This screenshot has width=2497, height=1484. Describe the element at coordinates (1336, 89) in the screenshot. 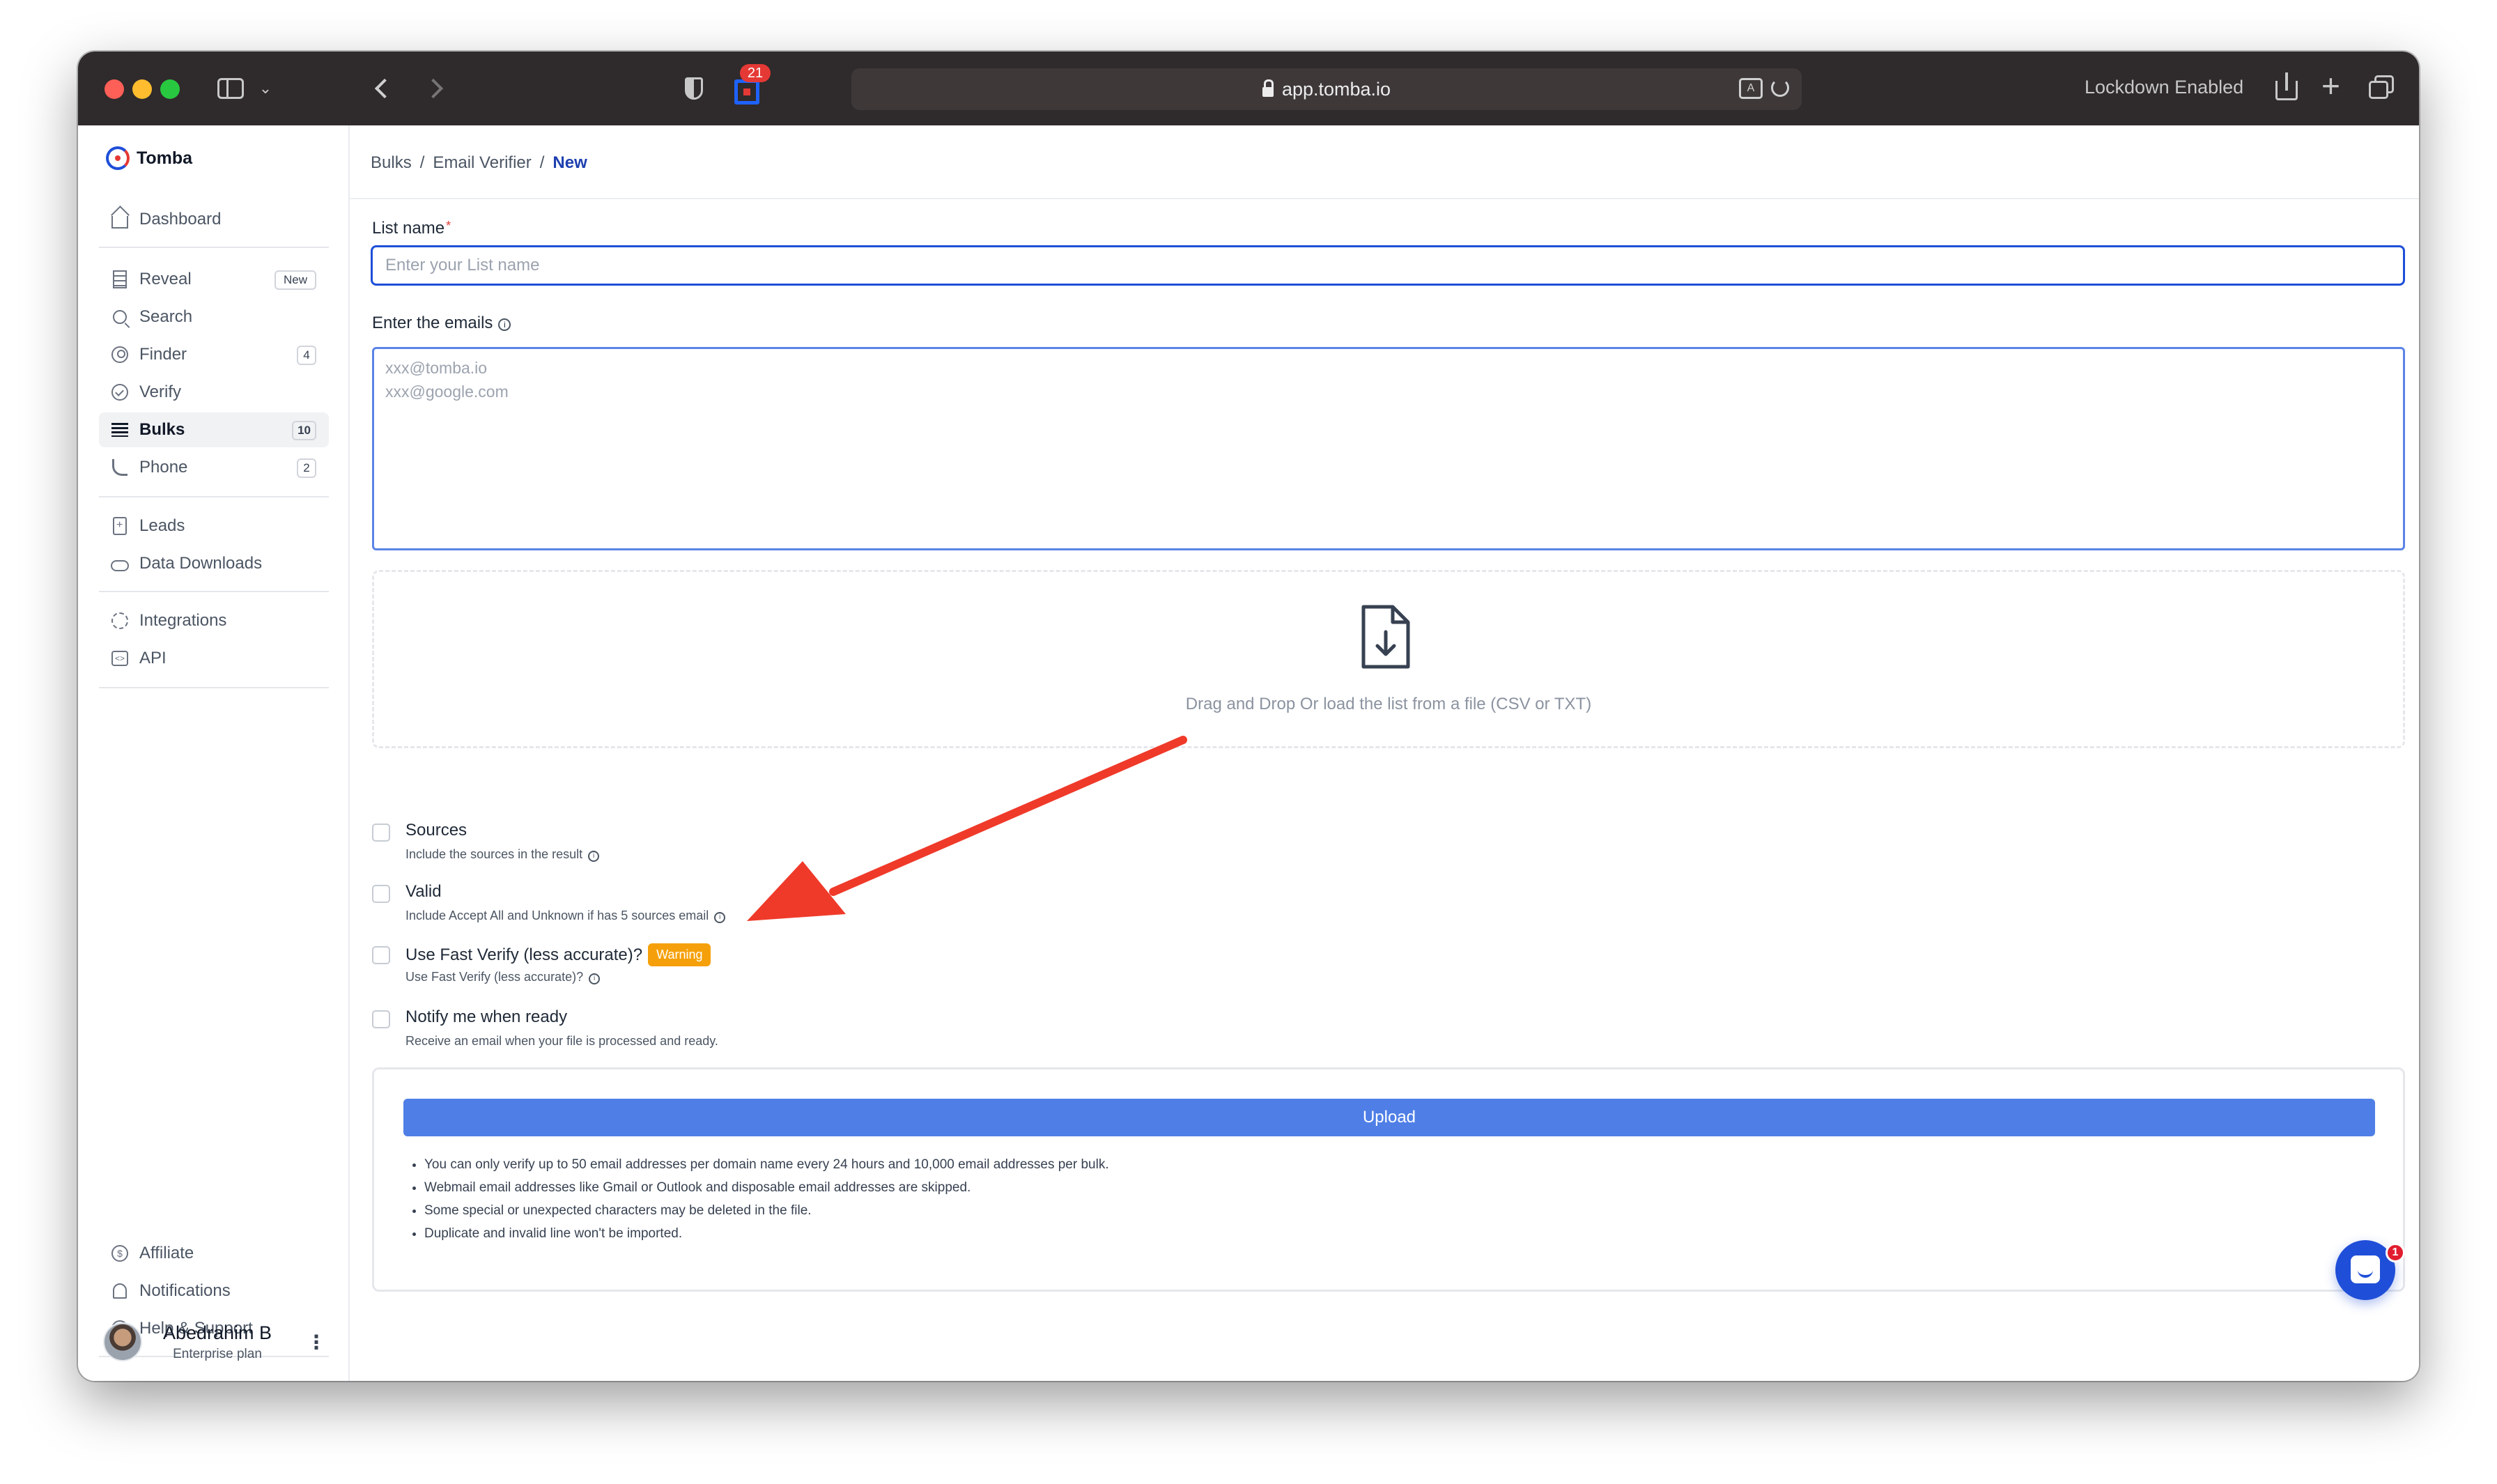

I see `url-text: app.tomba.io` at that location.